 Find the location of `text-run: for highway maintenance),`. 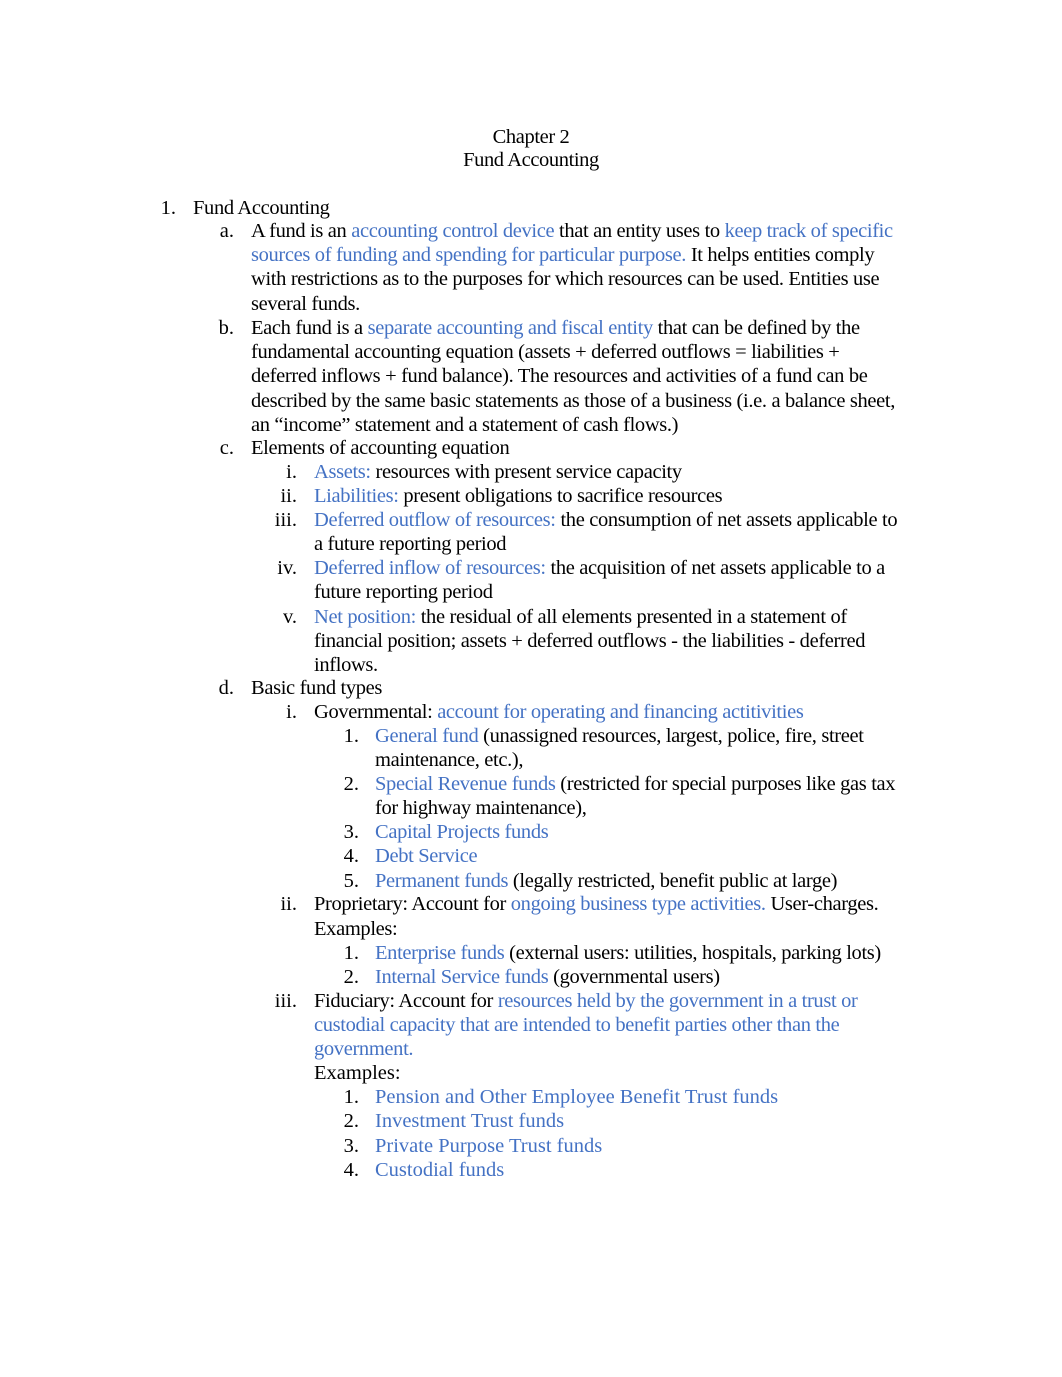

text-run: for highway maintenance), is located at coordinates (481, 808).